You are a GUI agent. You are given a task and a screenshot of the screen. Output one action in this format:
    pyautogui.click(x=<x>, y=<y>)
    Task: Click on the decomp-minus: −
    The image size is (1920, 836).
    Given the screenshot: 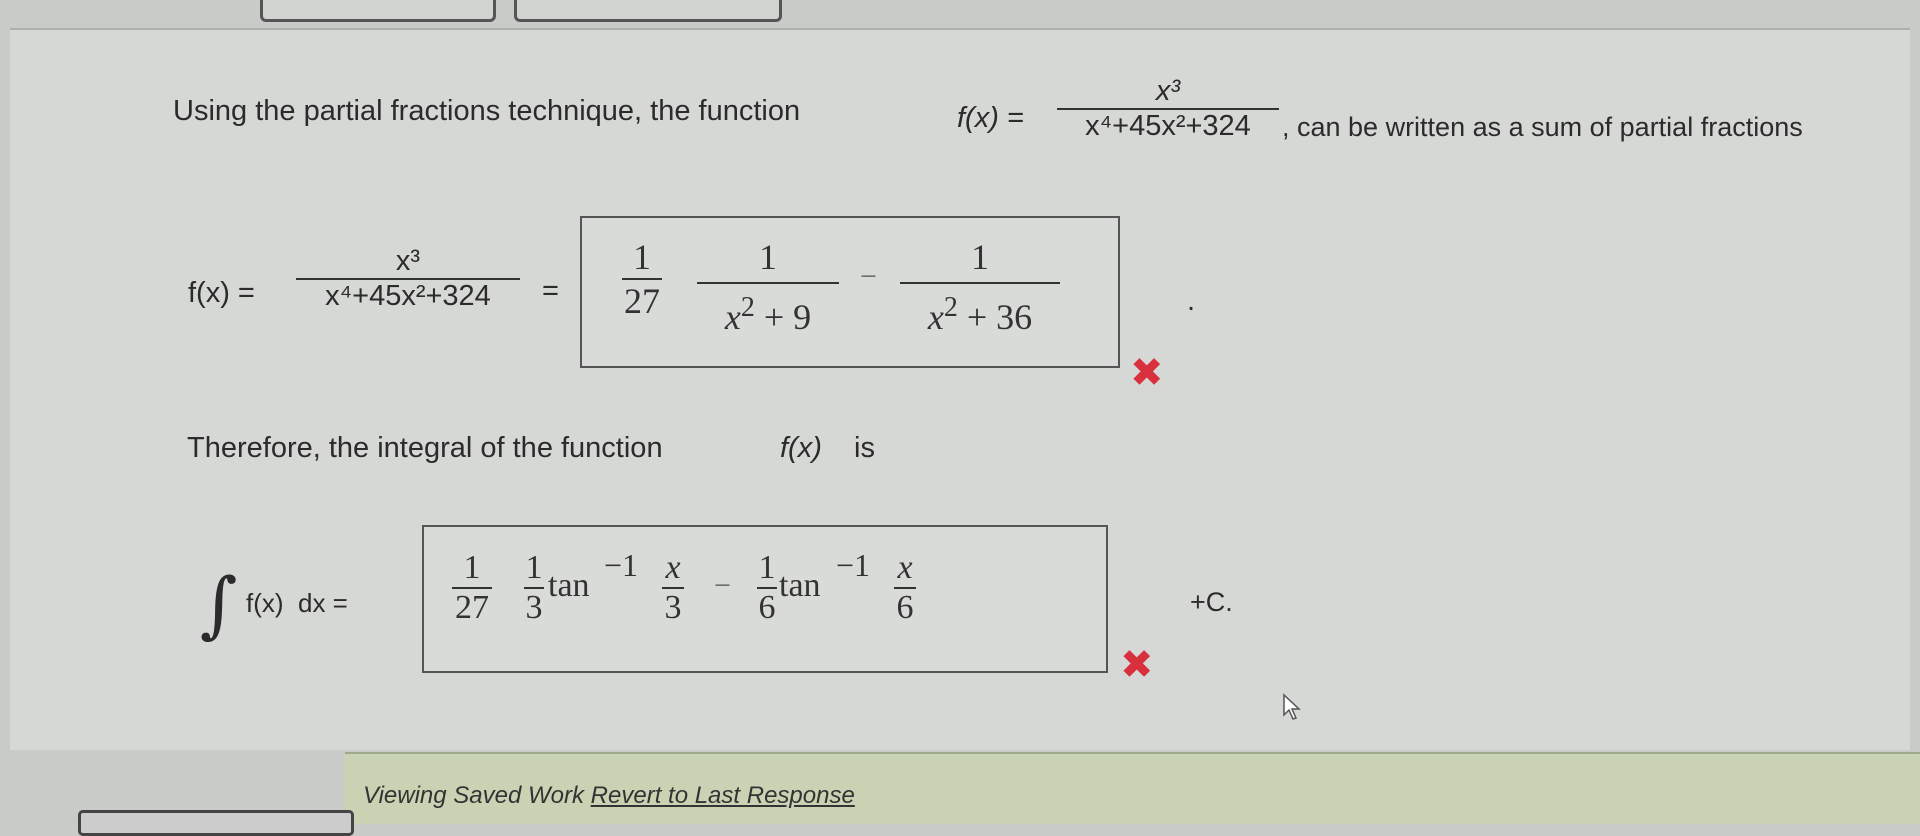 What is the action you would take?
    pyautogui.click(x=868, y=276)
    